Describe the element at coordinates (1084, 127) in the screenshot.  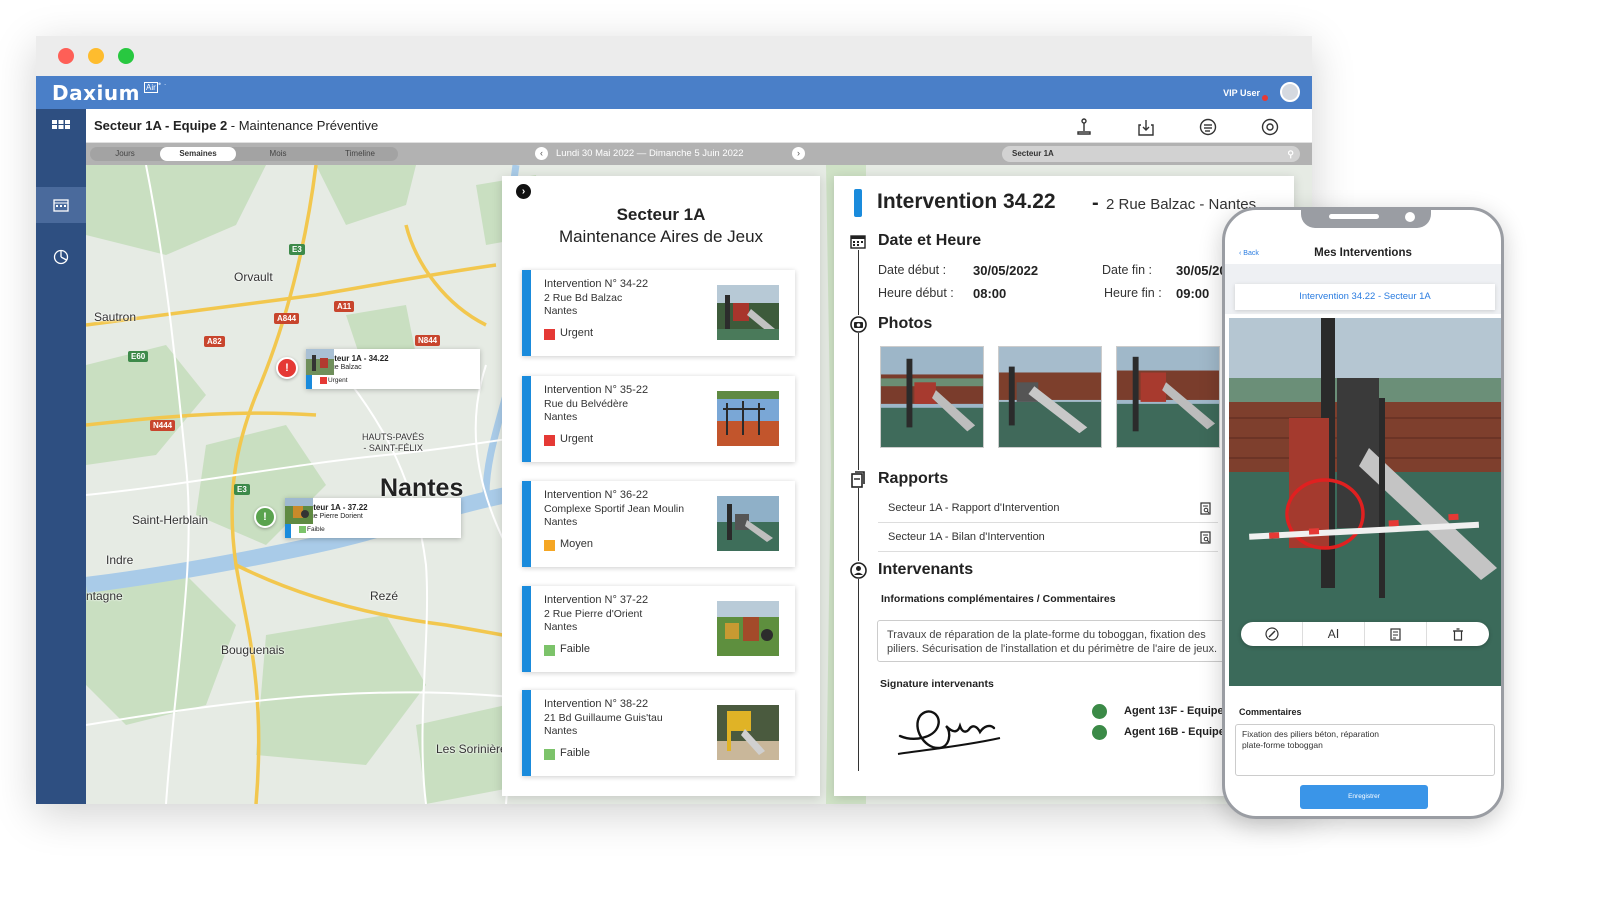
I see `joystick-icon` at that location.